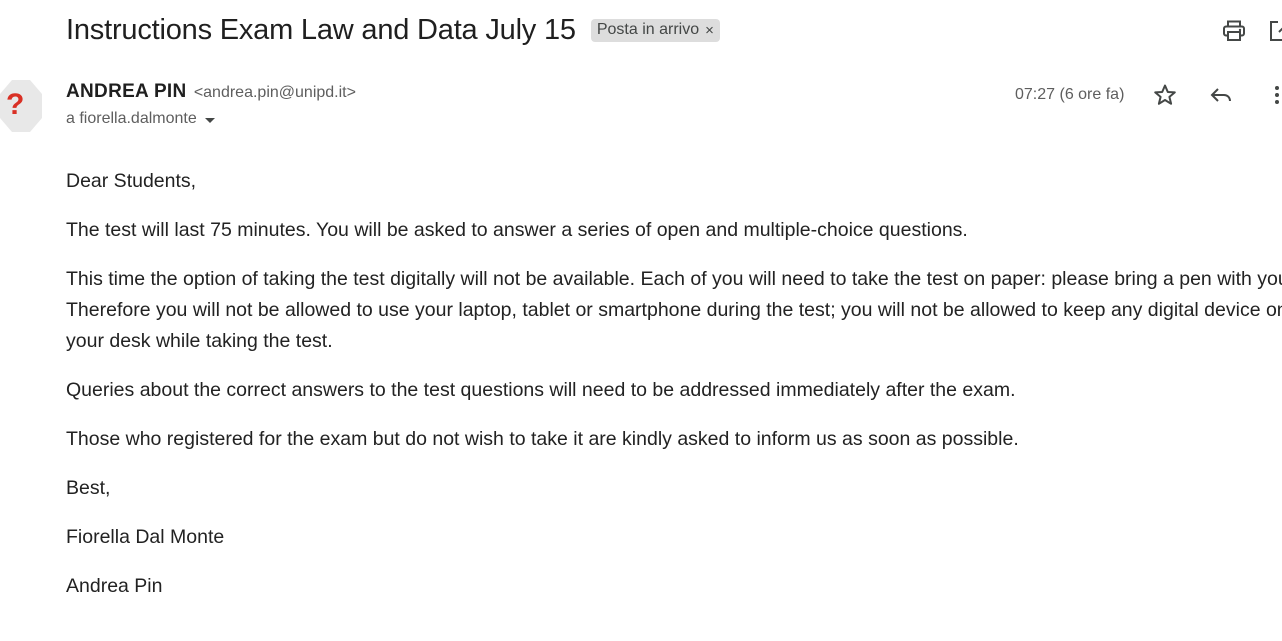 This screenshot has width=1282, height=641. Describe the element at coordinates (126, 91) in the screenshot. I see `sender-name: ANDREA PIN` at that location.